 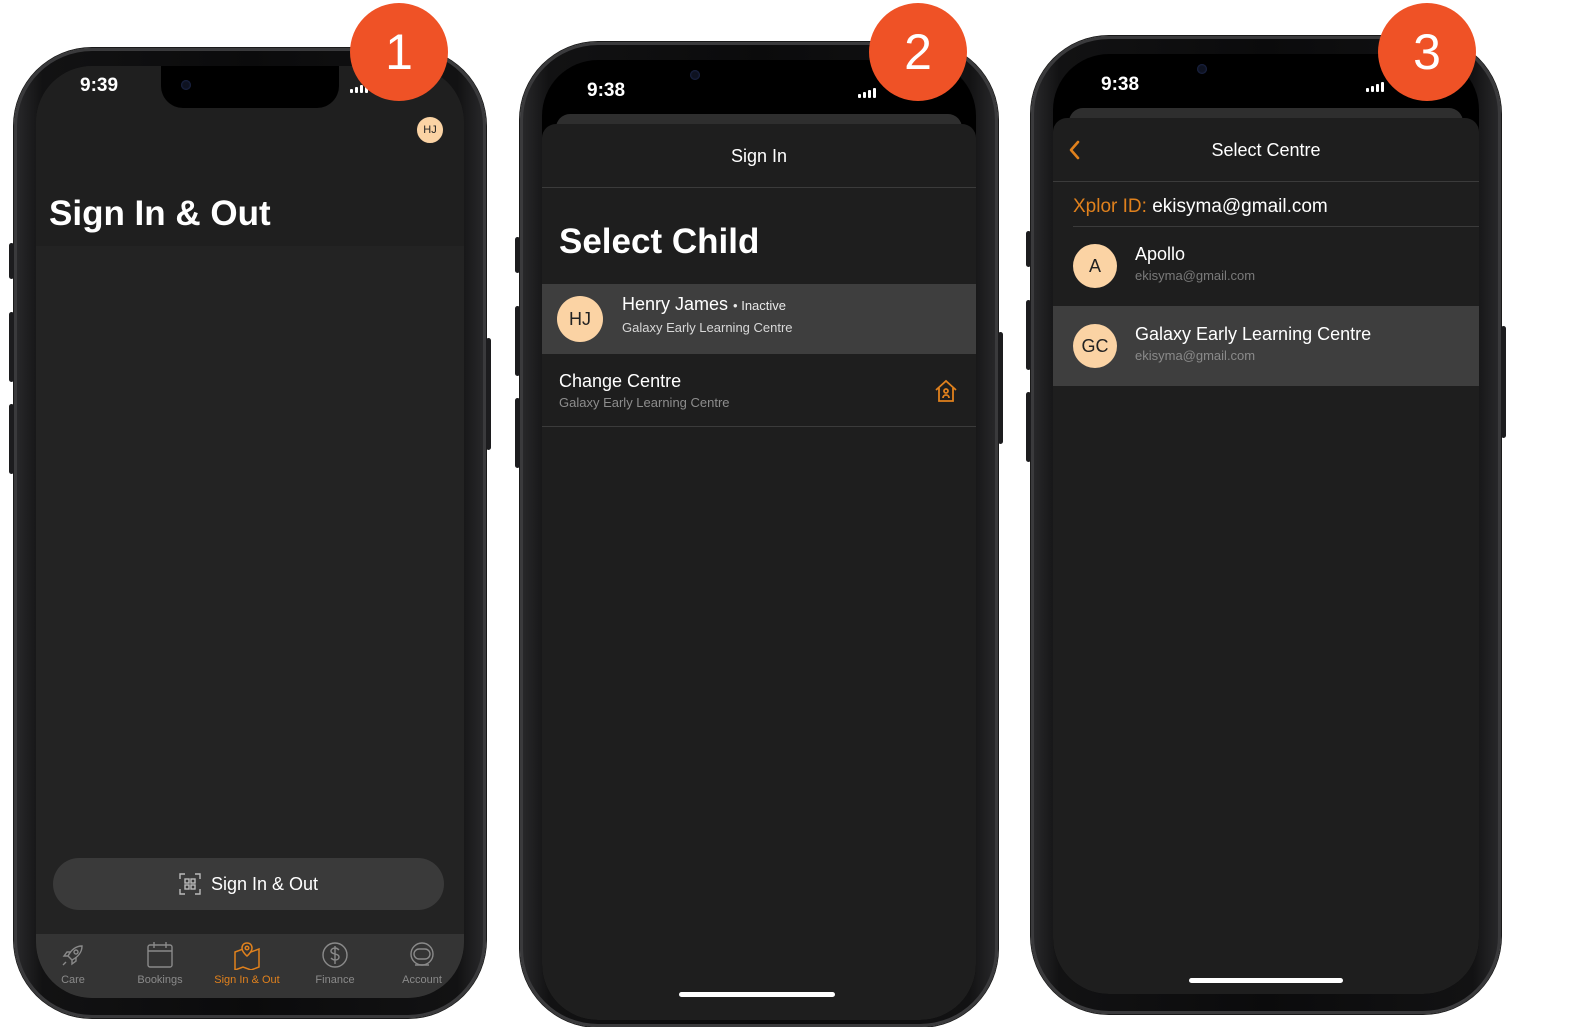 I want to click on child-status: • Inactive, so click(x=760, y=305).